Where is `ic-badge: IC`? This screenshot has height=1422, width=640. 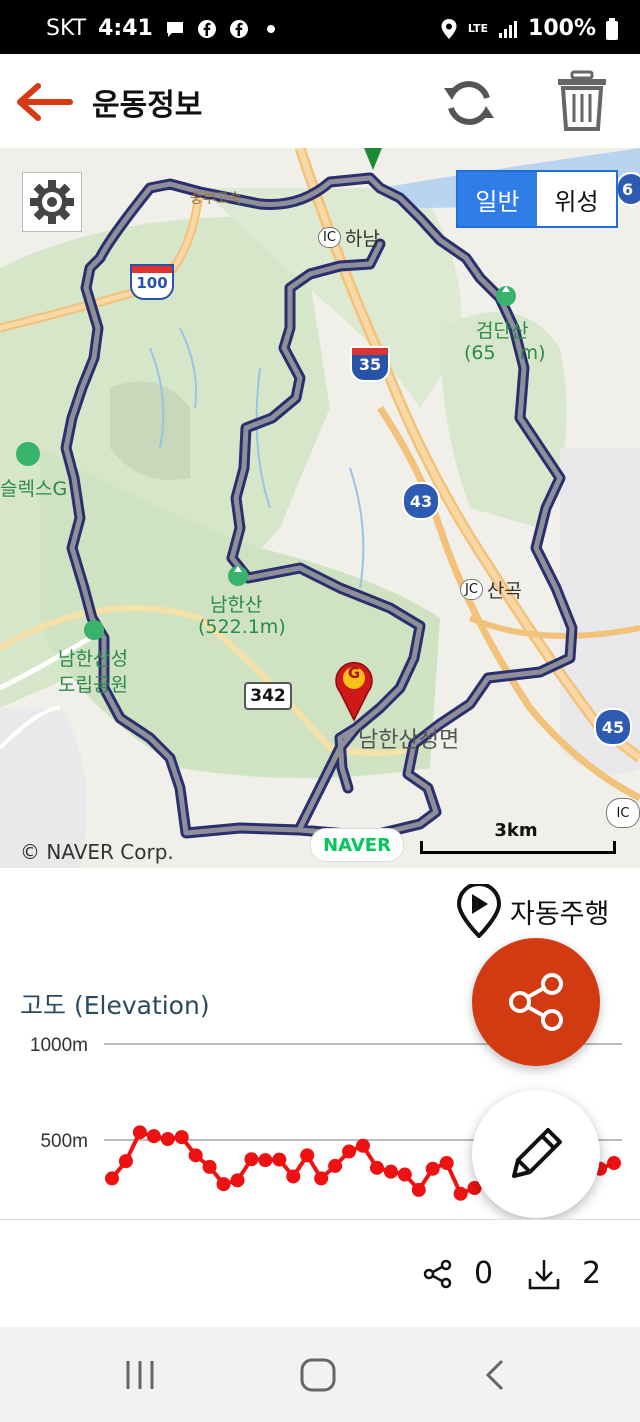 ic-badge: IC is located at coordinates (329, 237).